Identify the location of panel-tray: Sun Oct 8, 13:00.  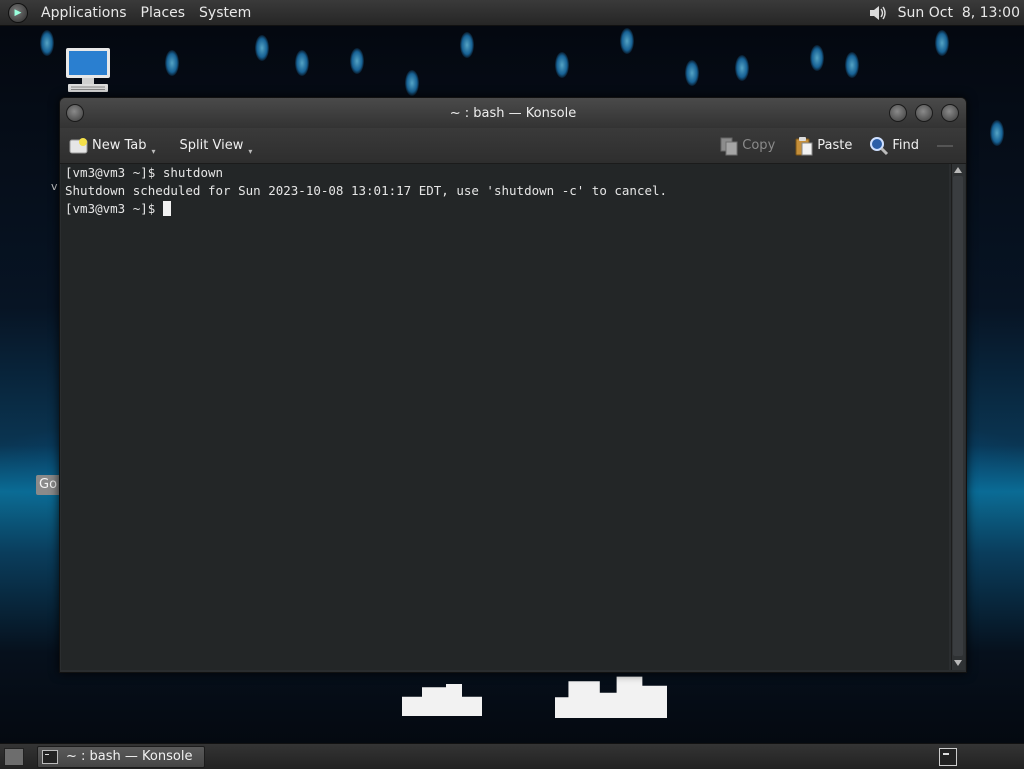
(946, 13).